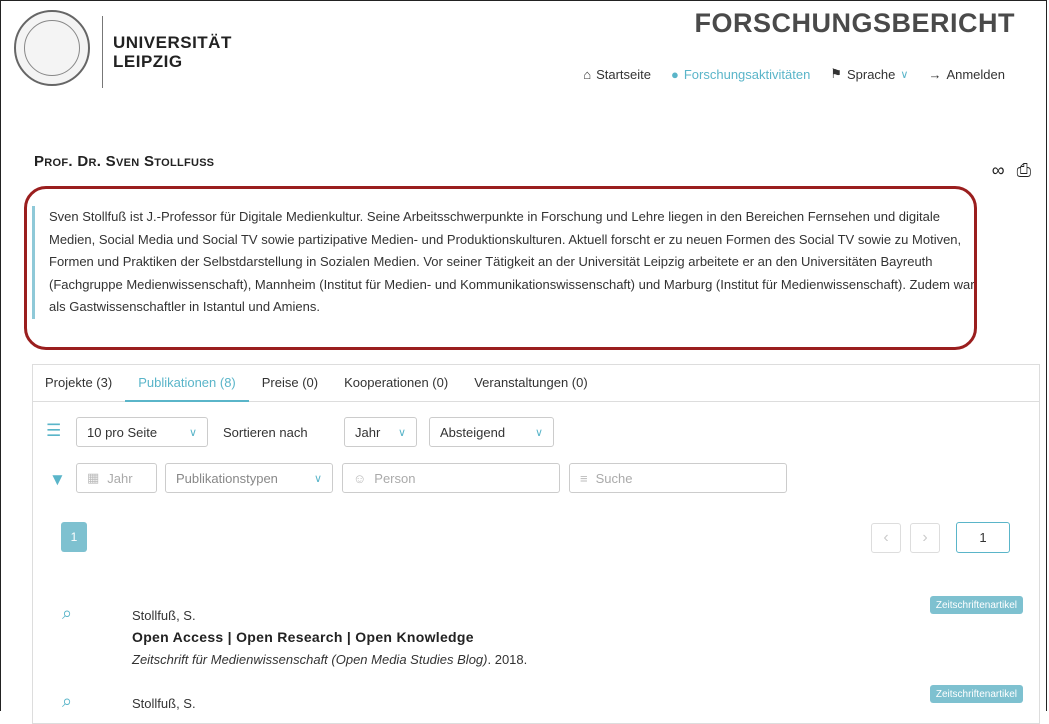  I want to click on university-name-line1: UNIVERSITÄT, so click(172, 42).